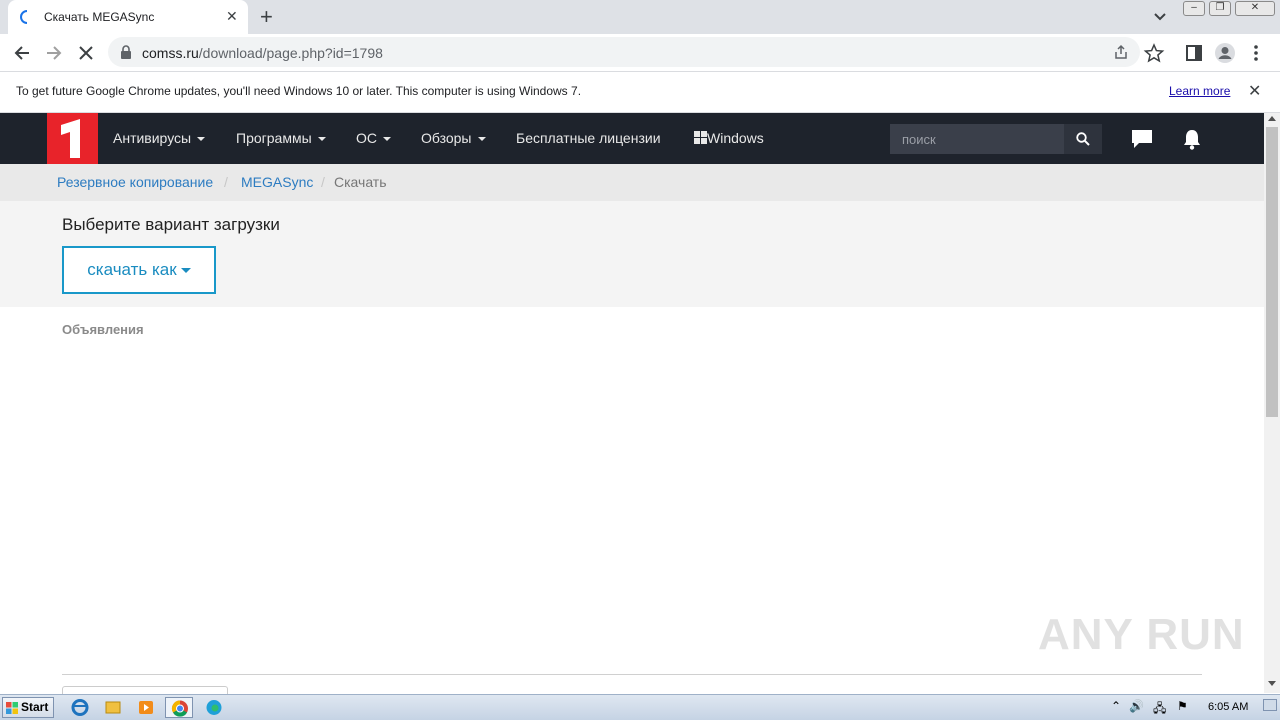  Describe the element at coordinates (977, 139) in the screenshot. I see `site-search-input` at that location.